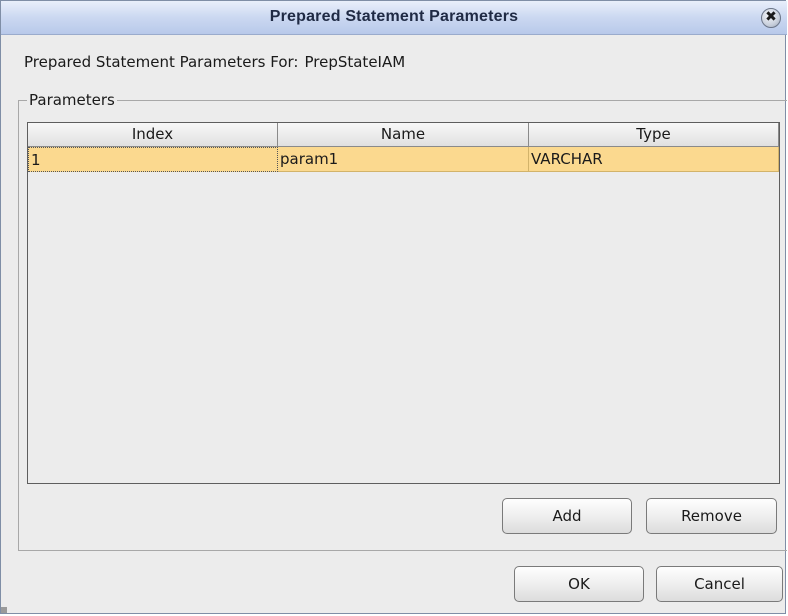  What do you see at coordinates (153, 159) in the screenshot?
I see `cell-index: 1` at bounding box center [153, 159].